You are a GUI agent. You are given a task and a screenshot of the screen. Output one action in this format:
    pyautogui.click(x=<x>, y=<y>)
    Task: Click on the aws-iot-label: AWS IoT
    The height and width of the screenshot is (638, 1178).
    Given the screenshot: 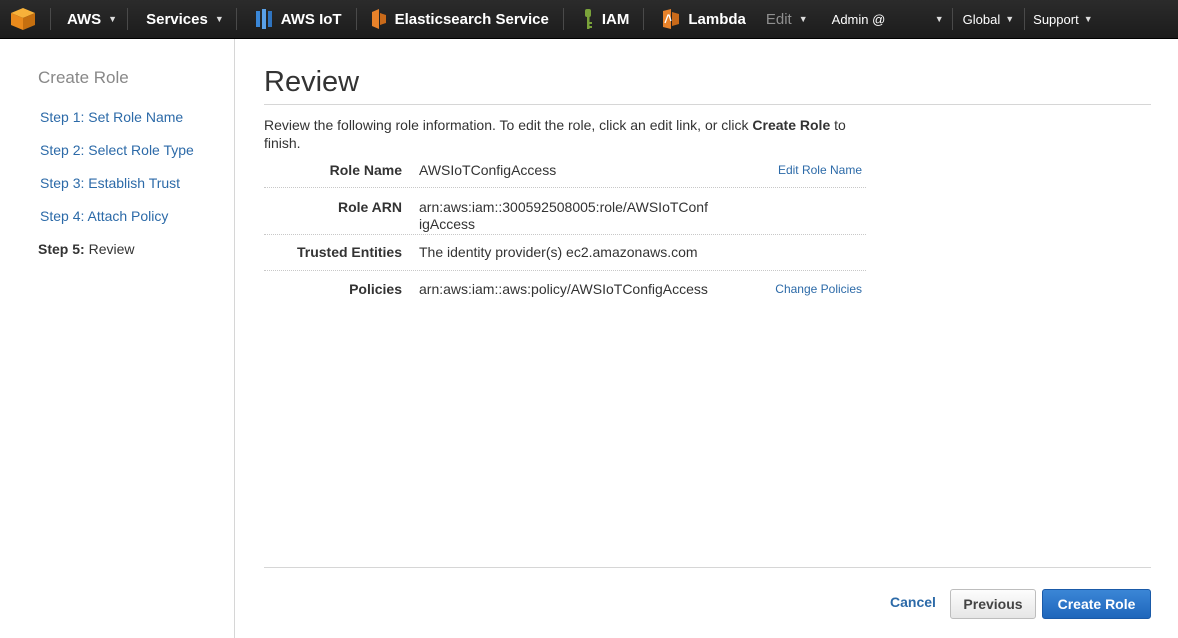 What is the action you would take?
    pyautogui.click(x=311, y=19)
    